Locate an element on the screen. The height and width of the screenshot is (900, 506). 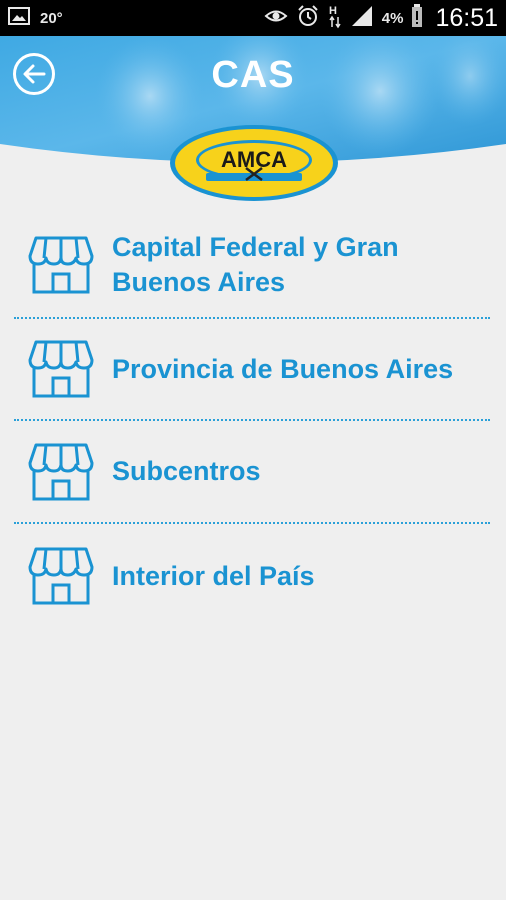
menu-item-label: Subcentros is located at coordinates (186, 471).